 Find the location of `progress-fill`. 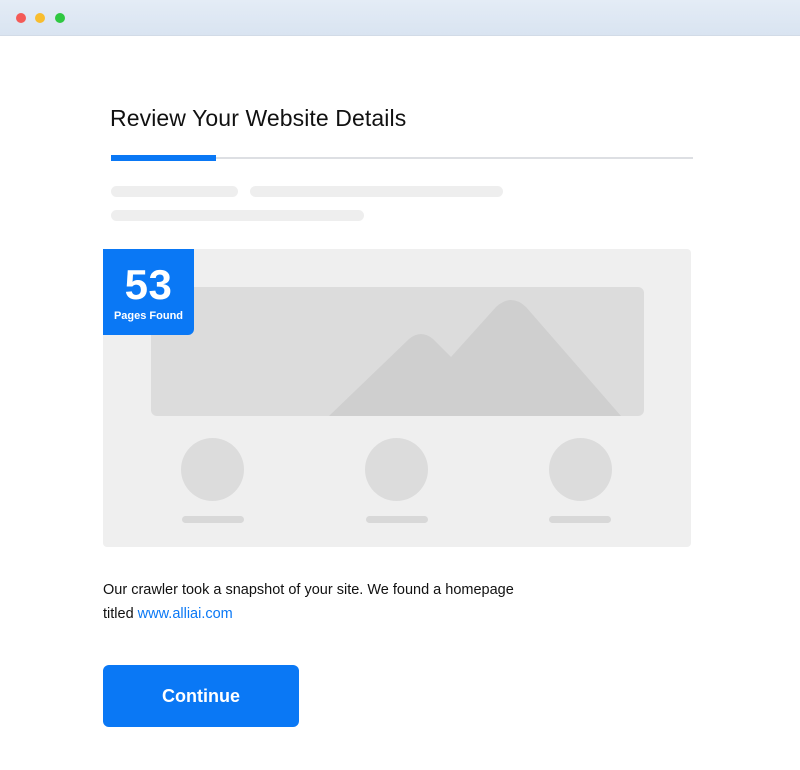

progress-fill is located at coordinates (163, 158).